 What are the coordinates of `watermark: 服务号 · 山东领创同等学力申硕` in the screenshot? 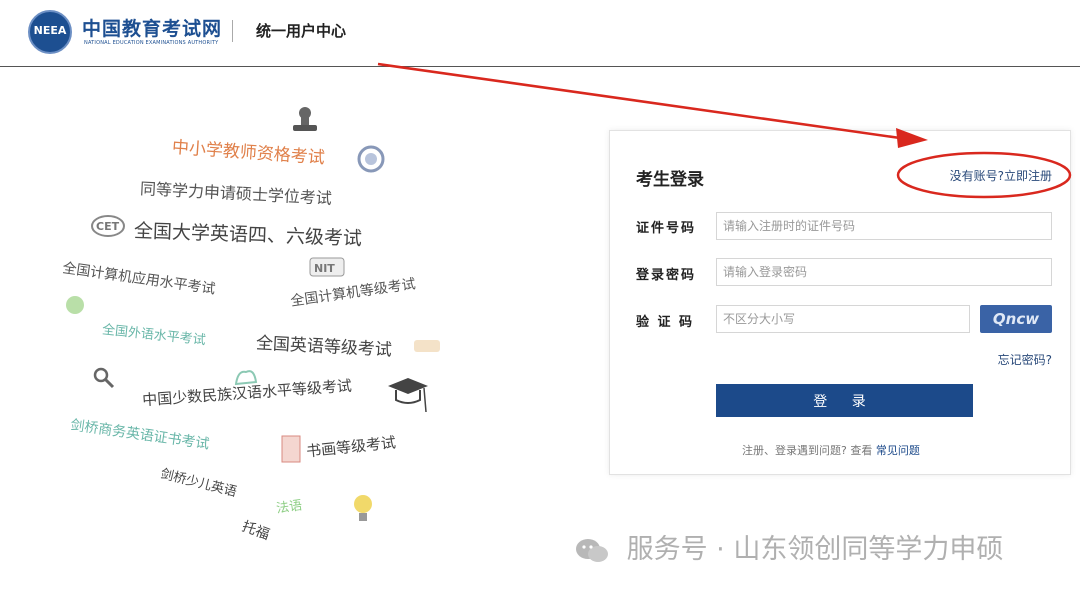 It's located at (788, 546).